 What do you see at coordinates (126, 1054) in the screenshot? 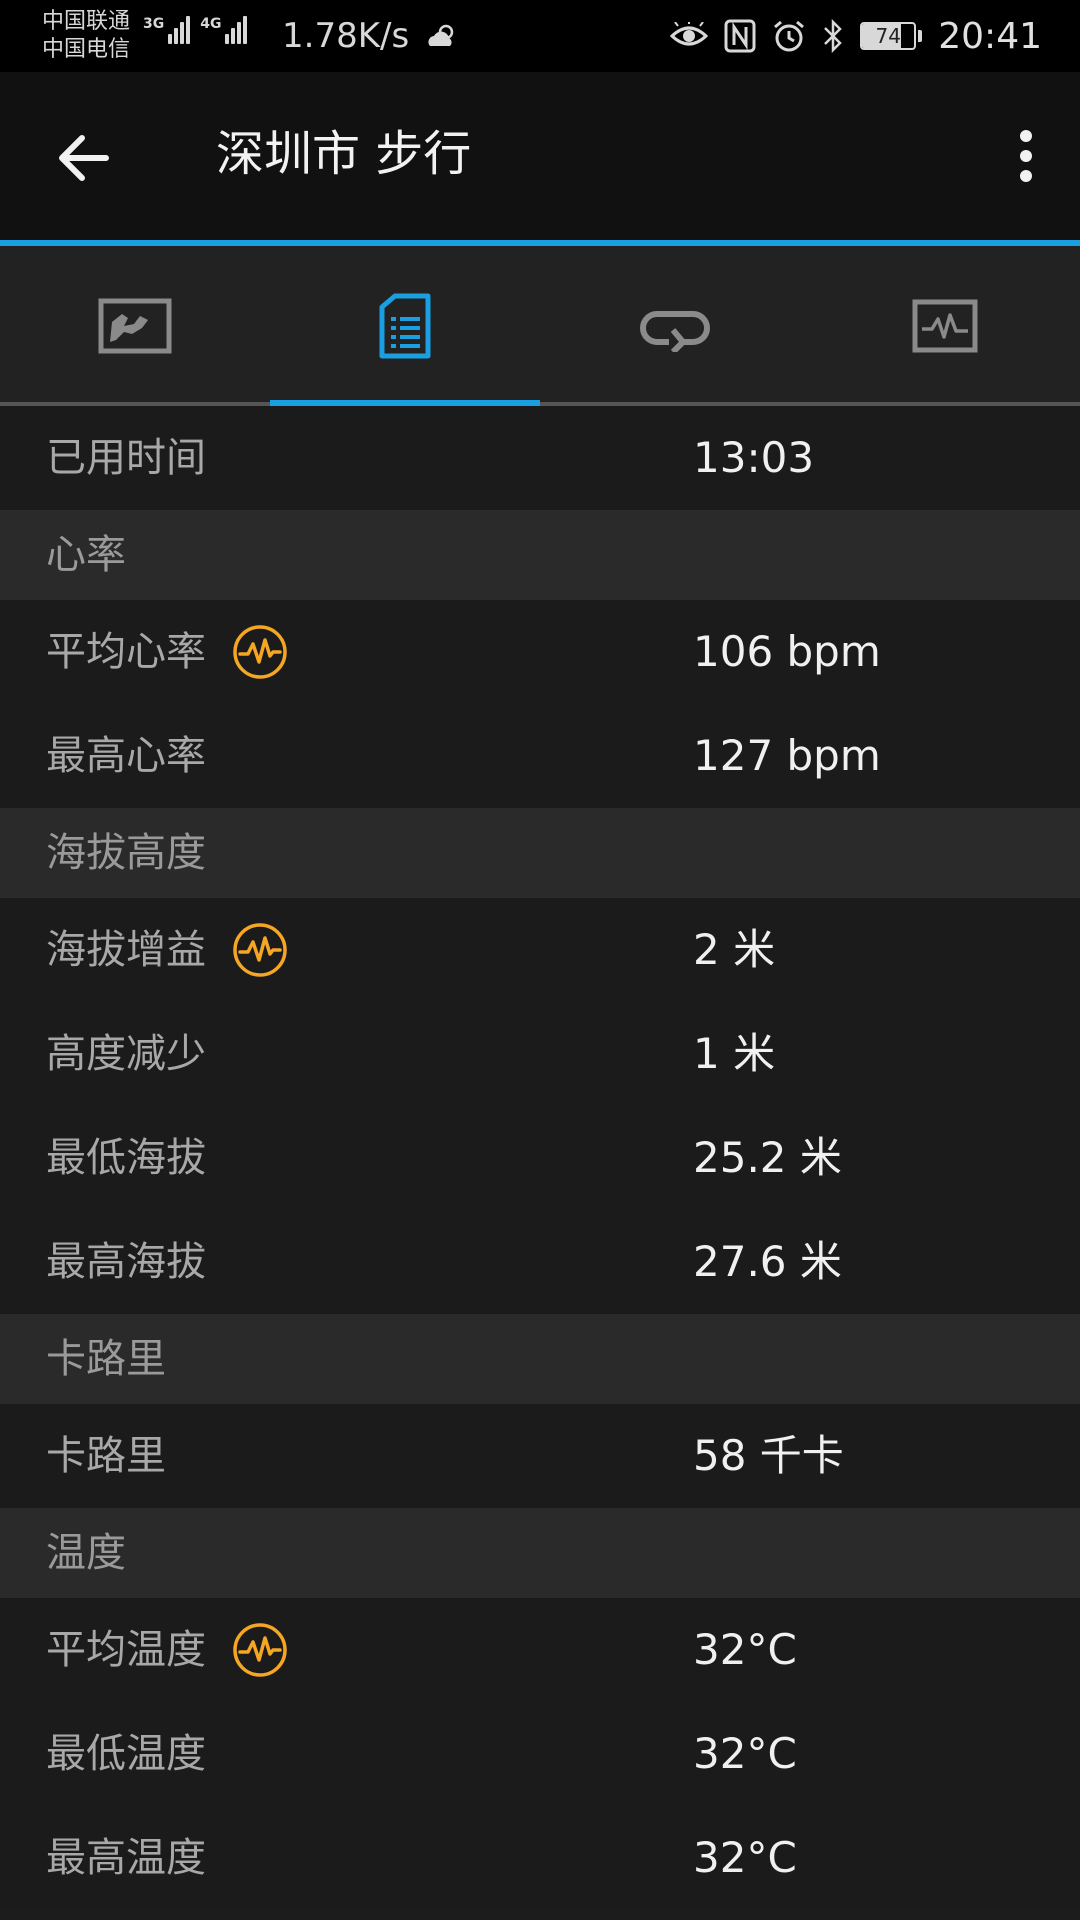
I see `stat-label: 高度减少` at bounding box center [126, 1054].